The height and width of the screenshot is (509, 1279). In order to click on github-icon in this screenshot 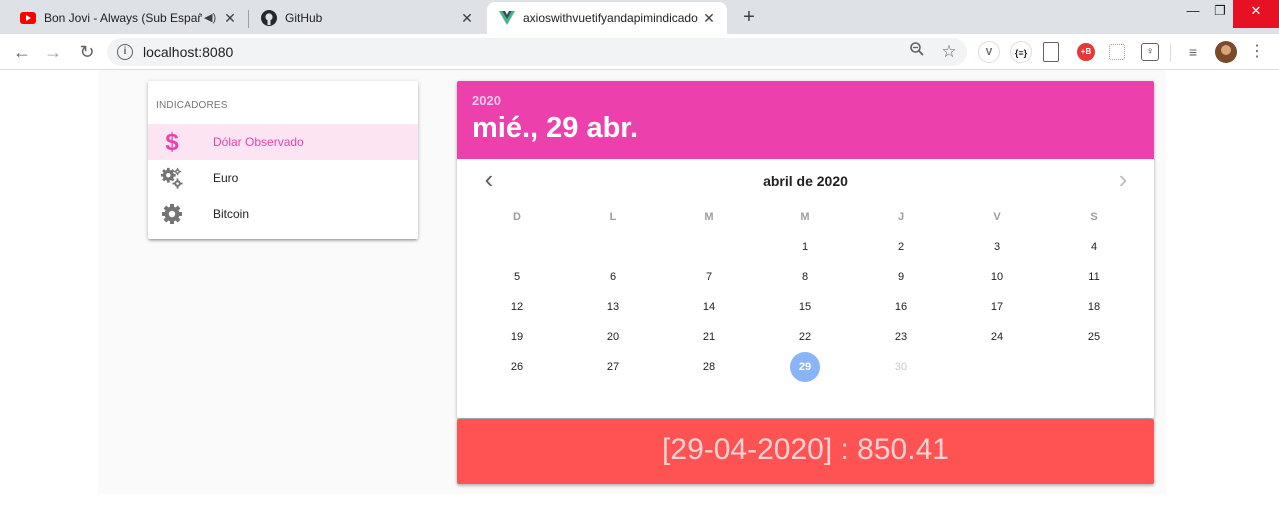, I will do `click(269, 18)`.